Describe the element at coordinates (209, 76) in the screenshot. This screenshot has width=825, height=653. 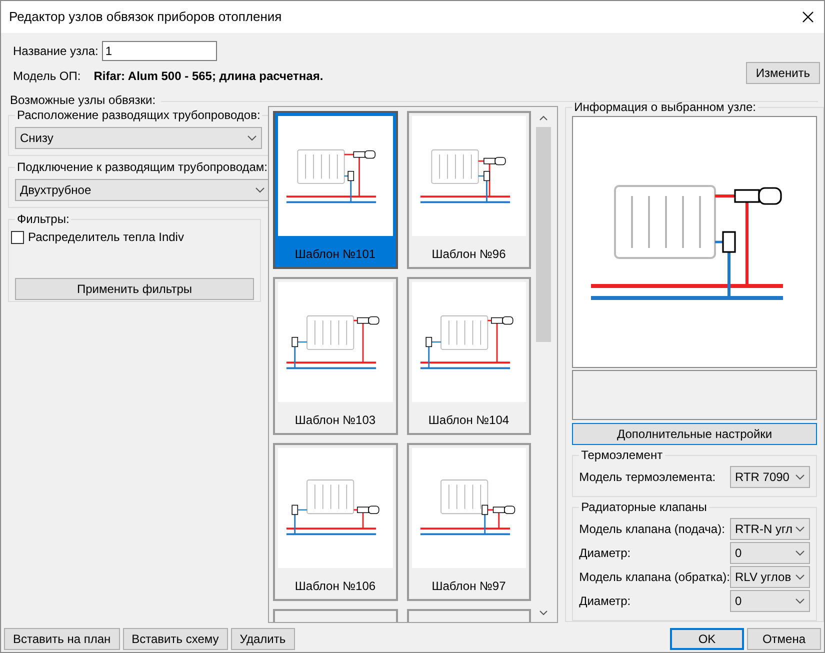
I see `model-value: Rifar: Alum 500 - 565; длина расчетная.` at that location.